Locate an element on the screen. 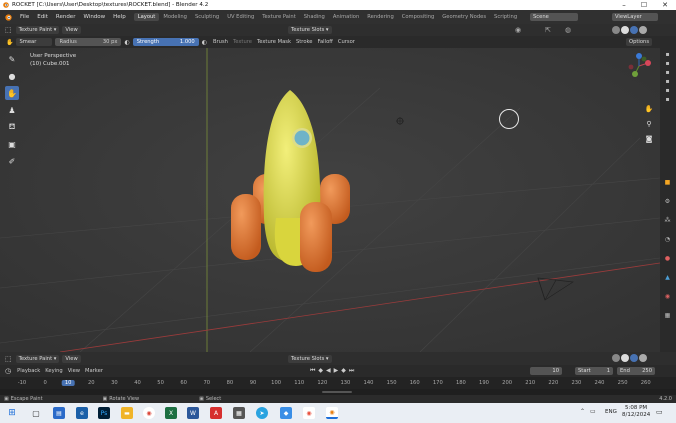 The height and width of the screenshot is (423, 676). constraints-props-icon: ● is located at coordinates (667, 258).